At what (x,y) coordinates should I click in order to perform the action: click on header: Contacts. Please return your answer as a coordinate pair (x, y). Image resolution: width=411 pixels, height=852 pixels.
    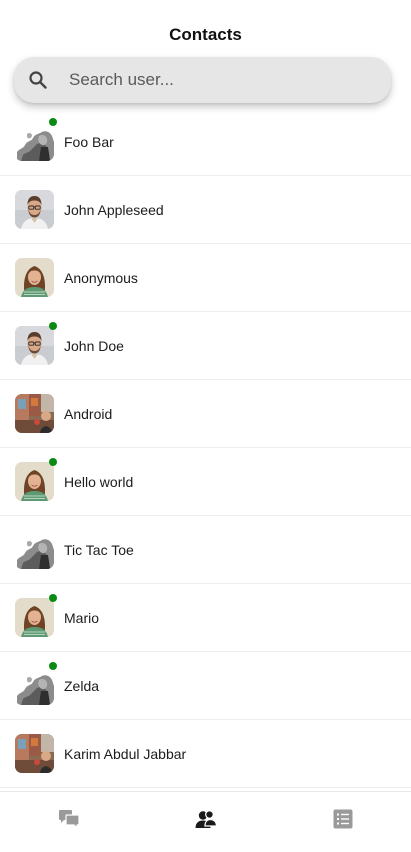
    Looking at the image, I should click on (205, 28).